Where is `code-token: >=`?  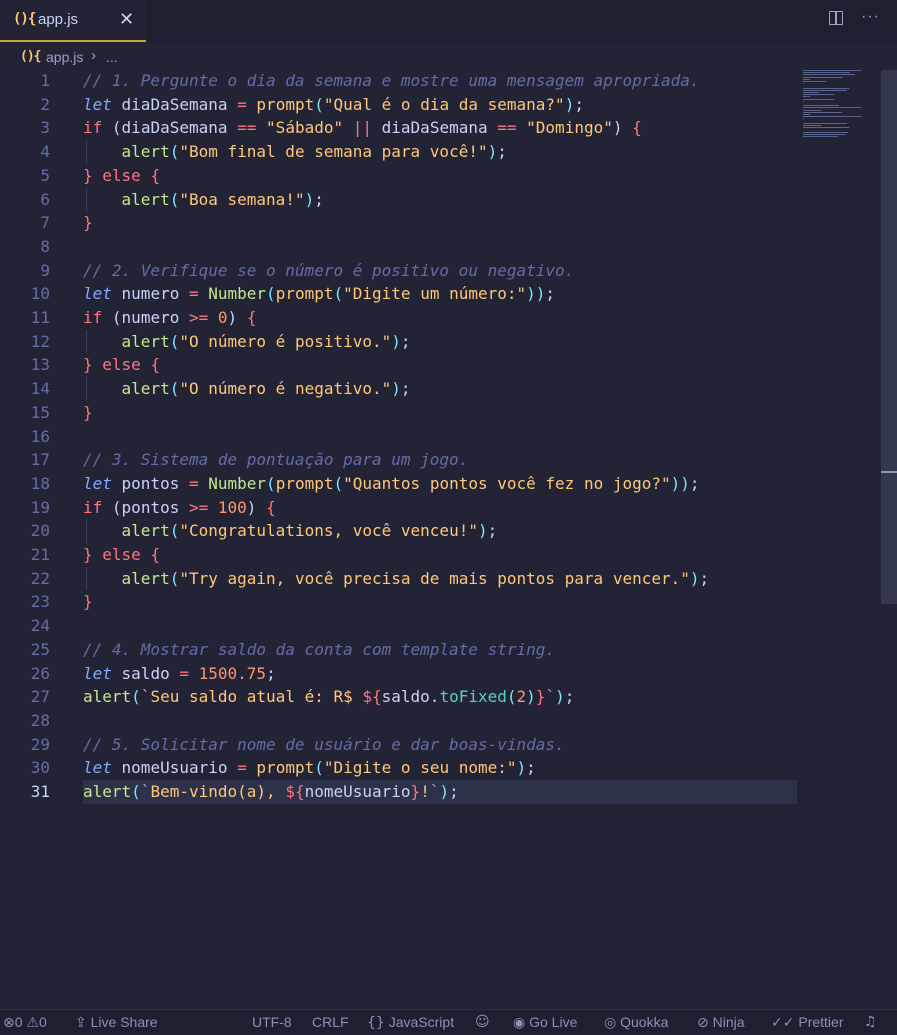
code-token: >= is located at coordinates (198, 507).